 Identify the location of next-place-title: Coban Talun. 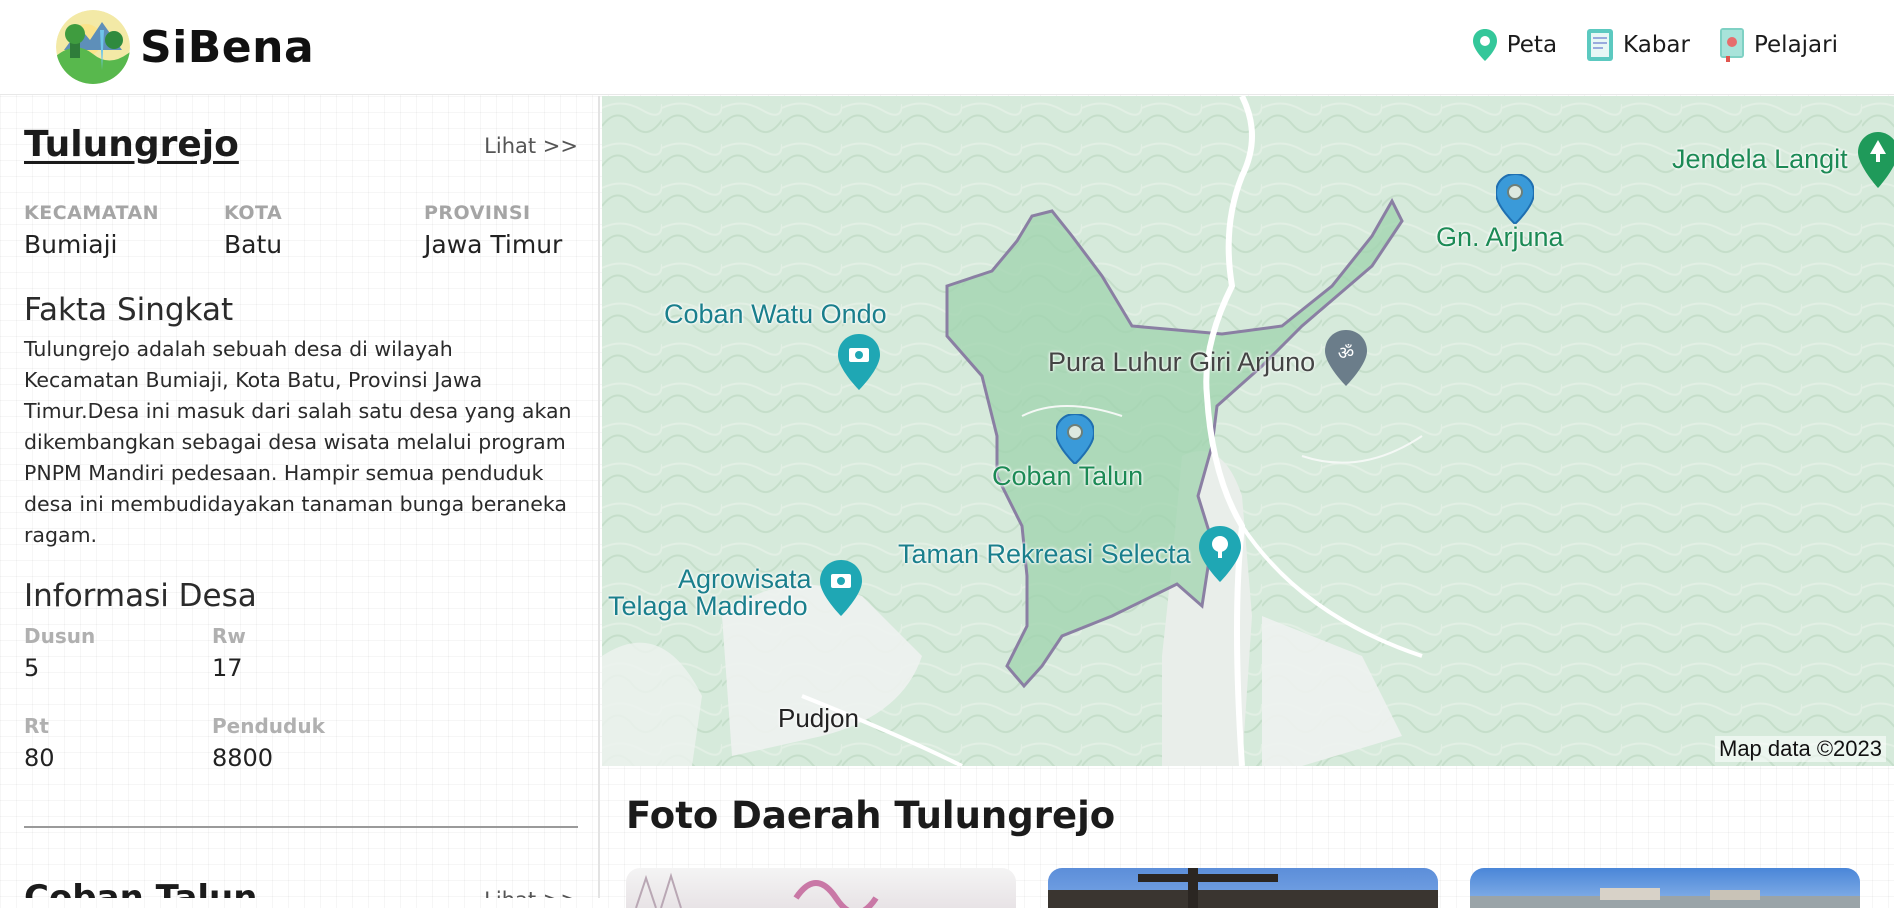
(140, 888).